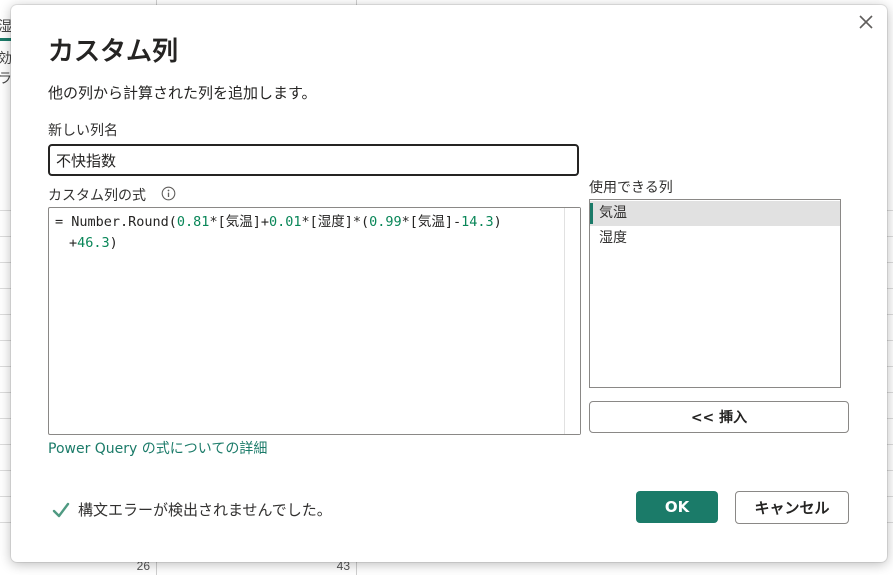 The width and height of the screenshot is (893, 575). I want to click on new-column-name-label: 新しい列名, so click(83, 131).